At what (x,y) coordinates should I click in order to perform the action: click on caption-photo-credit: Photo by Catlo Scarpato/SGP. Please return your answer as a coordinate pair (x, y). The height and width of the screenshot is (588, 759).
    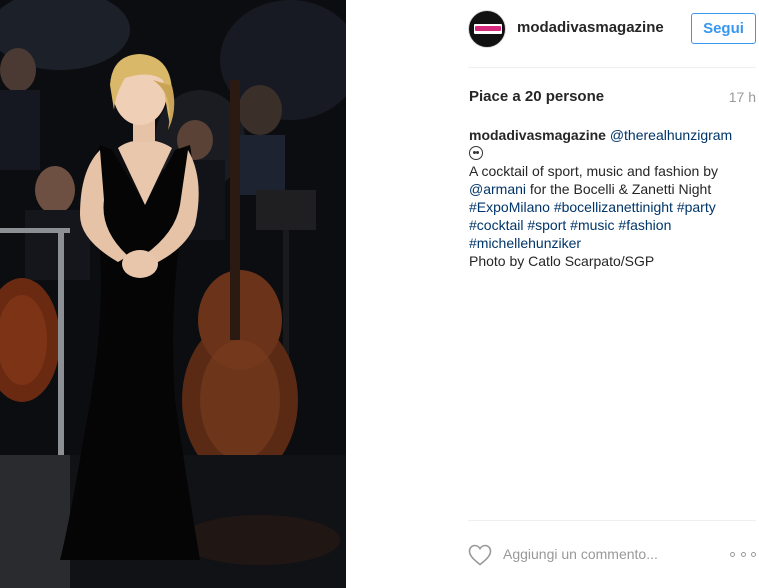
    Looking at the image, I should click on (562, 261).